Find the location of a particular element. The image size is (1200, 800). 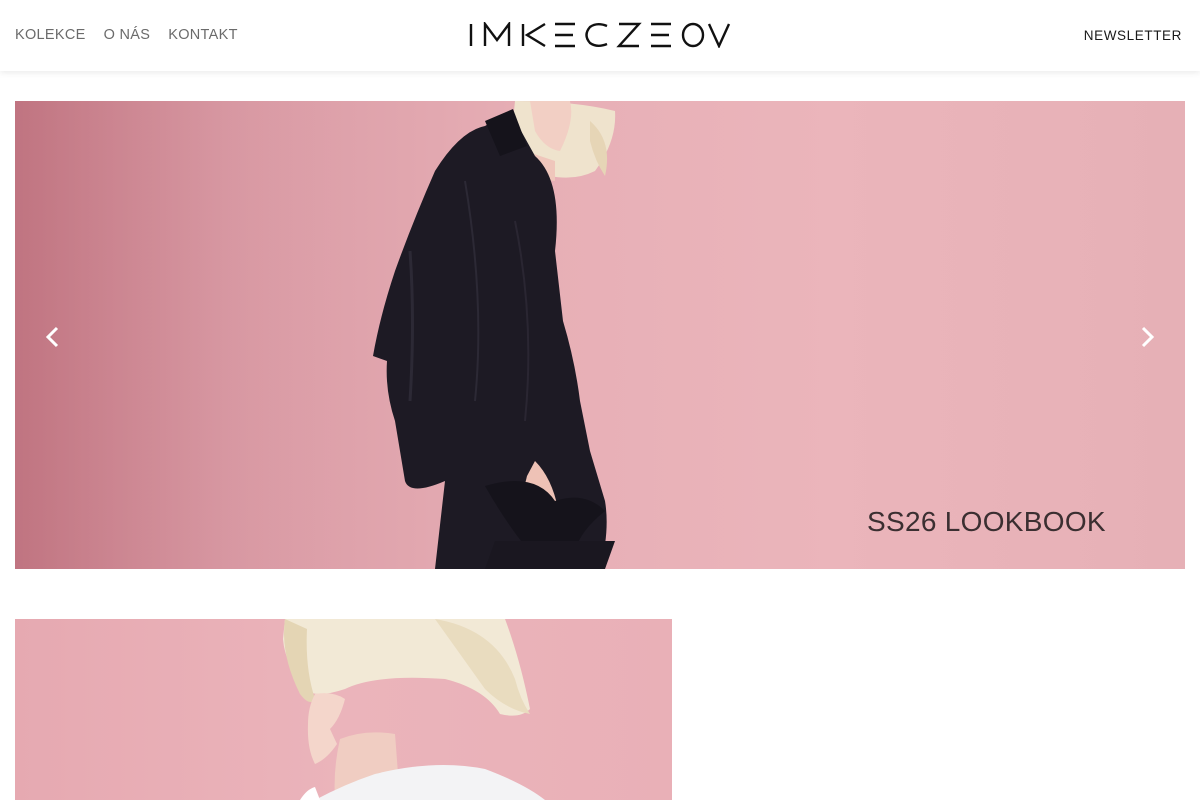

collection-tile is located at coordinates (343, 709).